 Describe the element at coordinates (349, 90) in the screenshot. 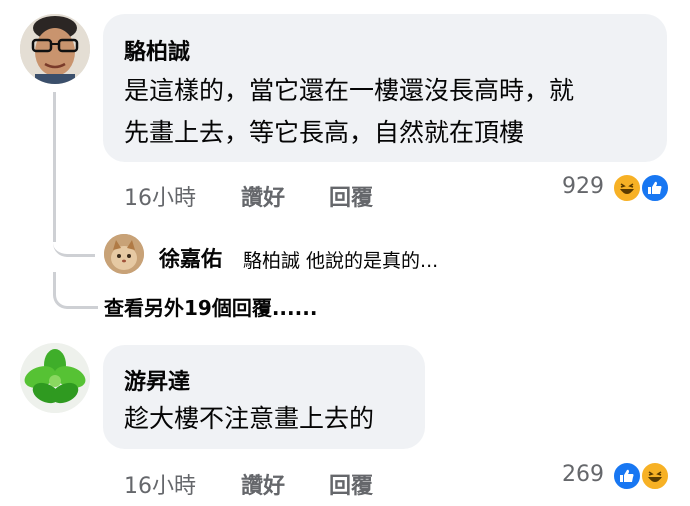

I see `comment-text-line-1: 是這樣的，當它還在一樓還沒長高時，就` at that location.